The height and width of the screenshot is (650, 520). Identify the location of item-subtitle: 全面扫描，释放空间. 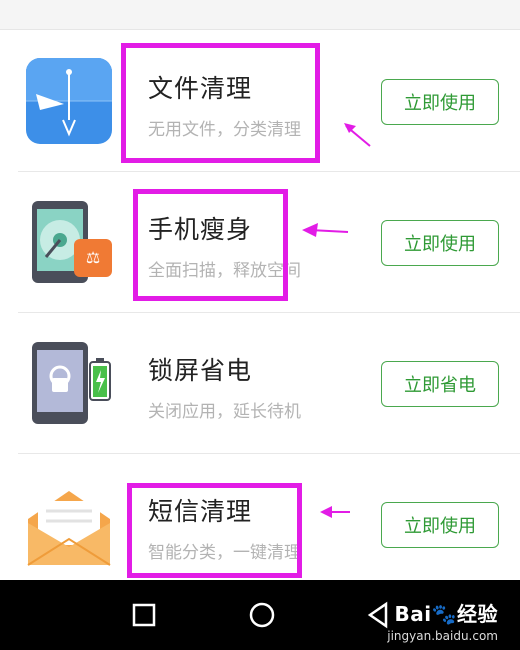
(224, 271).